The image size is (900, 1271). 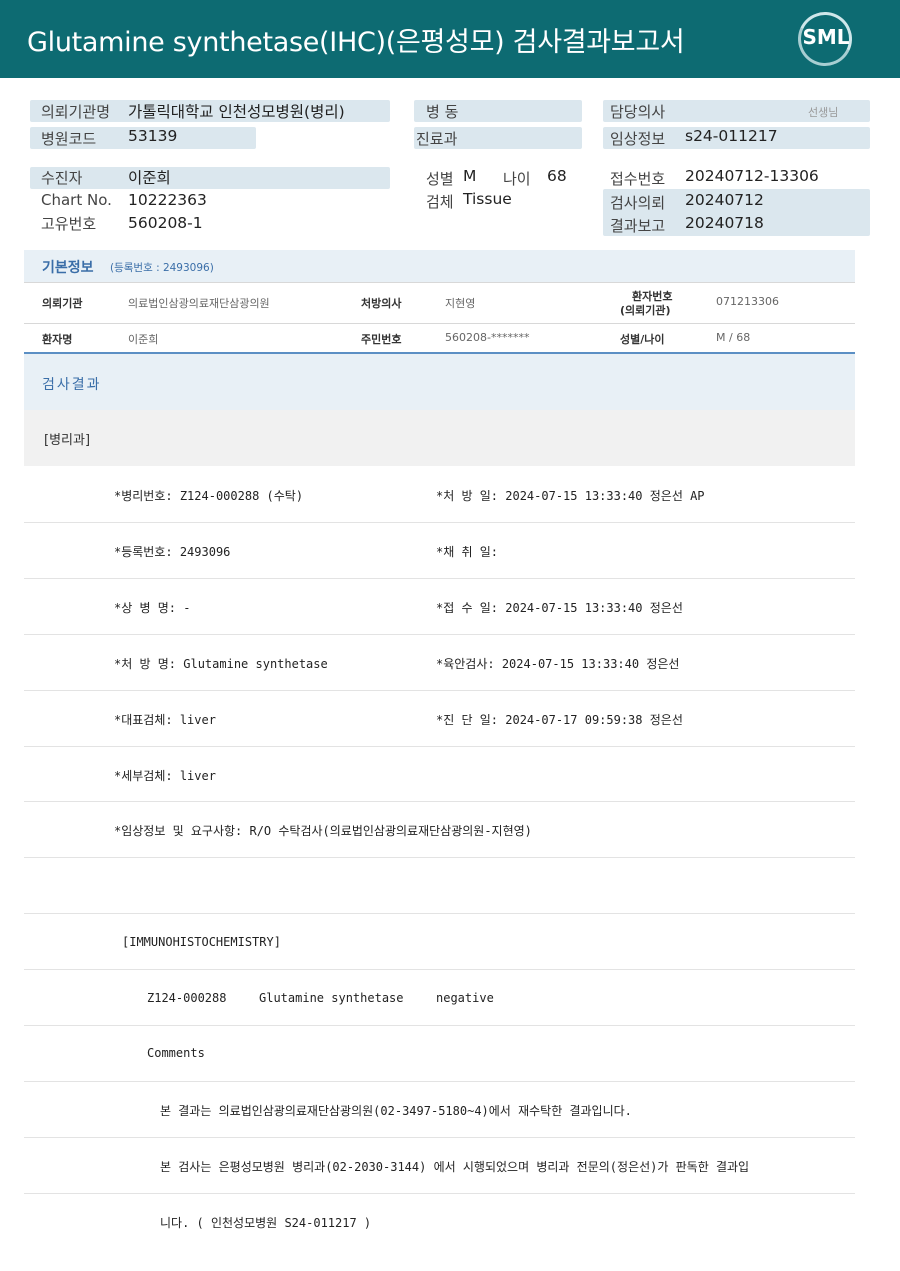 What do you see at coordinates (57, 339) in the screenshot?
I see `basic-patient-name-label: 환자명` at bounding box center [57, 339].